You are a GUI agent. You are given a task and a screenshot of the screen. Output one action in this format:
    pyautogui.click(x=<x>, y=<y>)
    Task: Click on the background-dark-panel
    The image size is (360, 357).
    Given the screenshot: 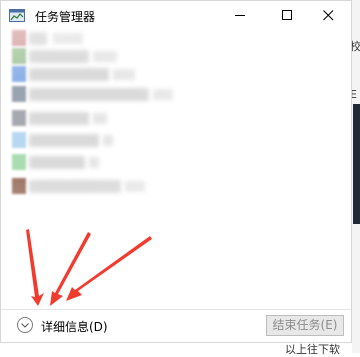 What is the action you would take?
    pyautogui.click(x=356, y=164)
    